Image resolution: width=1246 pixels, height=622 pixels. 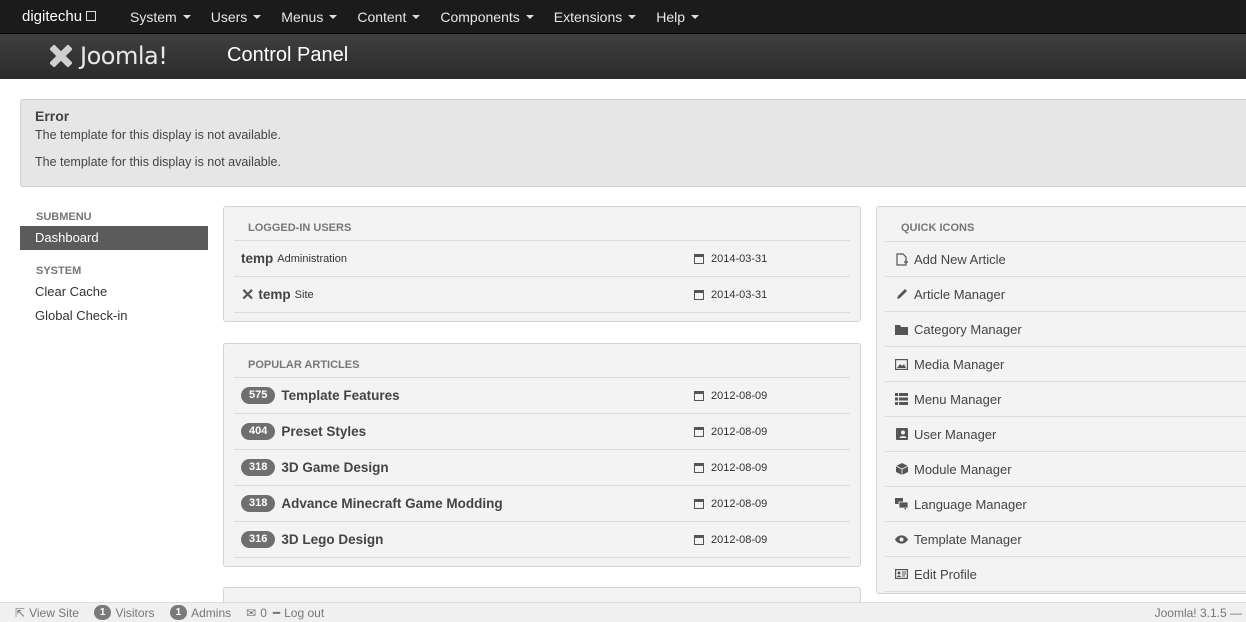 I want to click on article-title-link: Advance Minecraft Game Modding, so click(x=391, y=503).